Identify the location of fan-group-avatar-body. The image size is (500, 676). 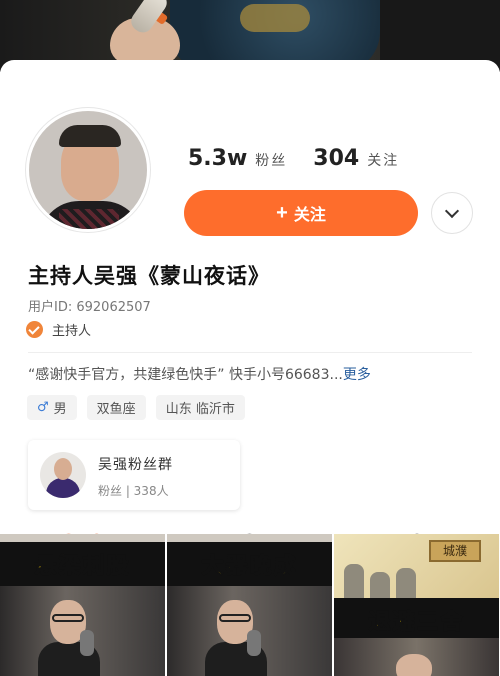
(63, 488).